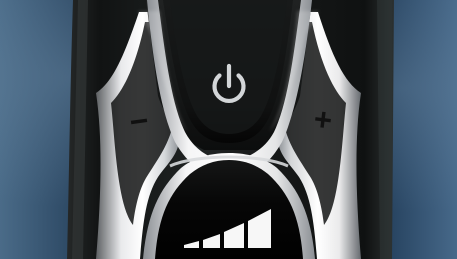 The width and height of the screenshot is (457, 259). What do you see at coordinates (323, 119) in the screenshot?
I see `increase-label: +` at bounding box center [323, 119].